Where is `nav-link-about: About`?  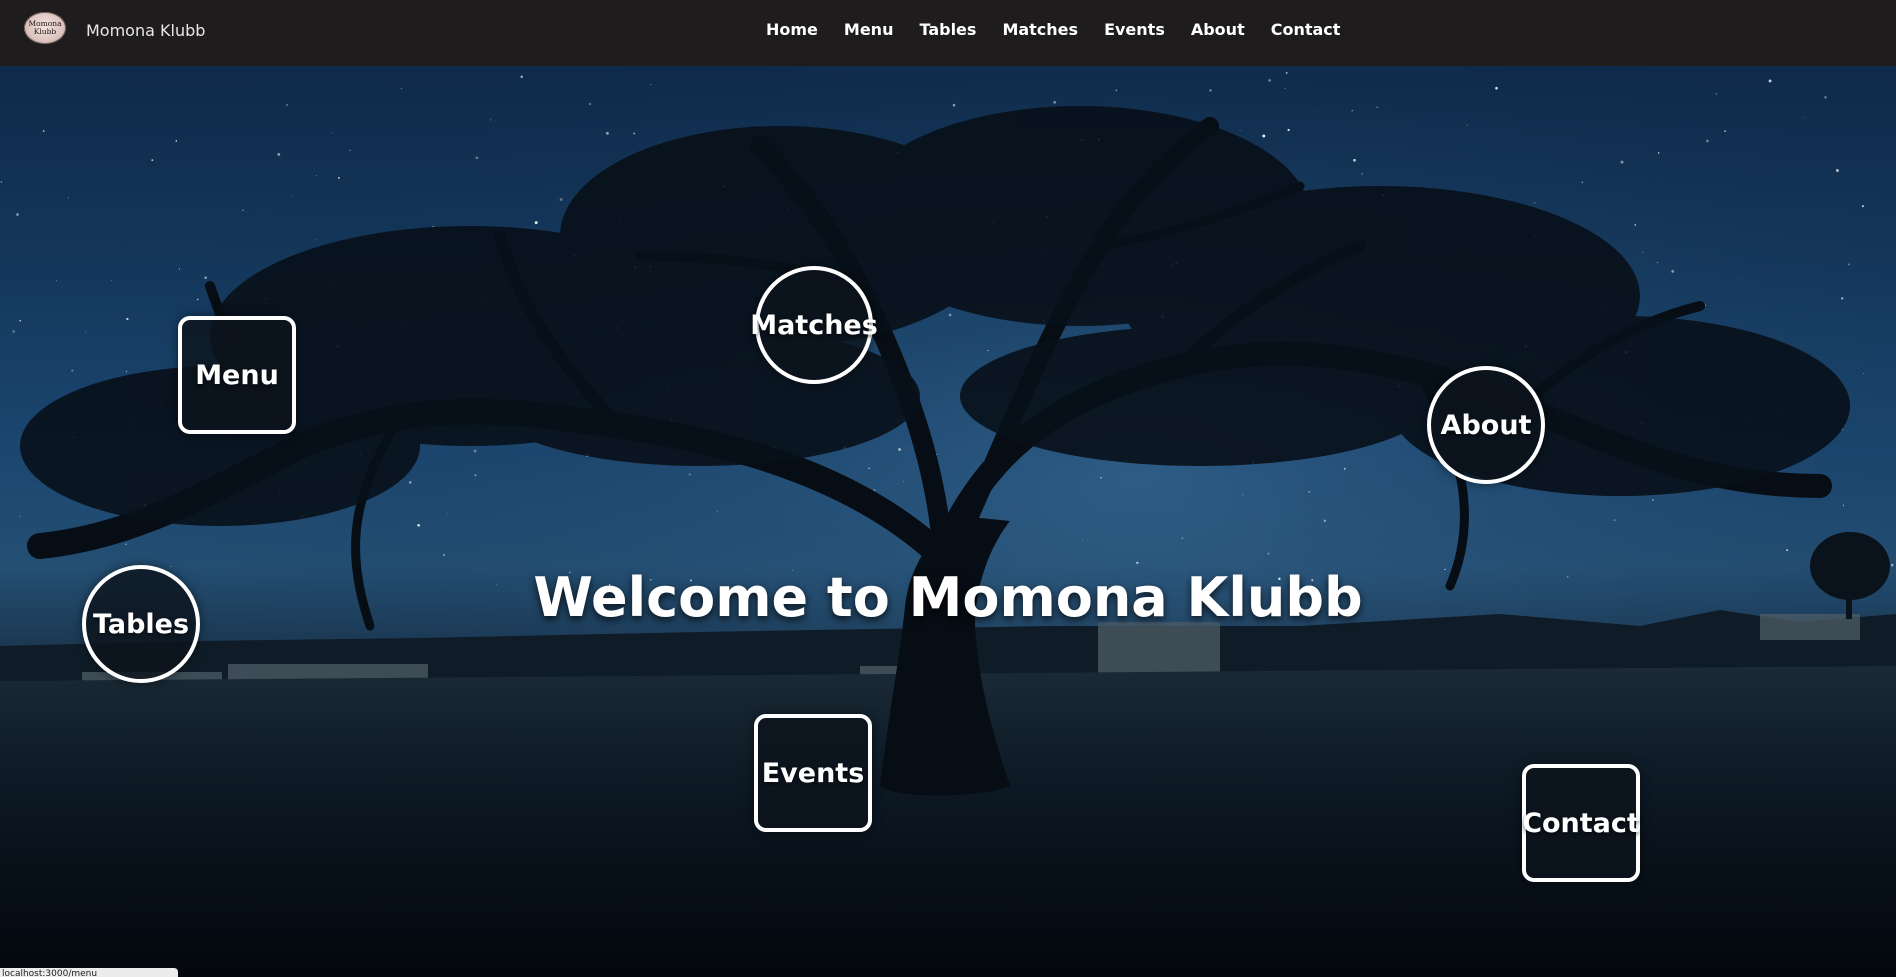
nav-link-about: About is located at coordinates (1218, 29).